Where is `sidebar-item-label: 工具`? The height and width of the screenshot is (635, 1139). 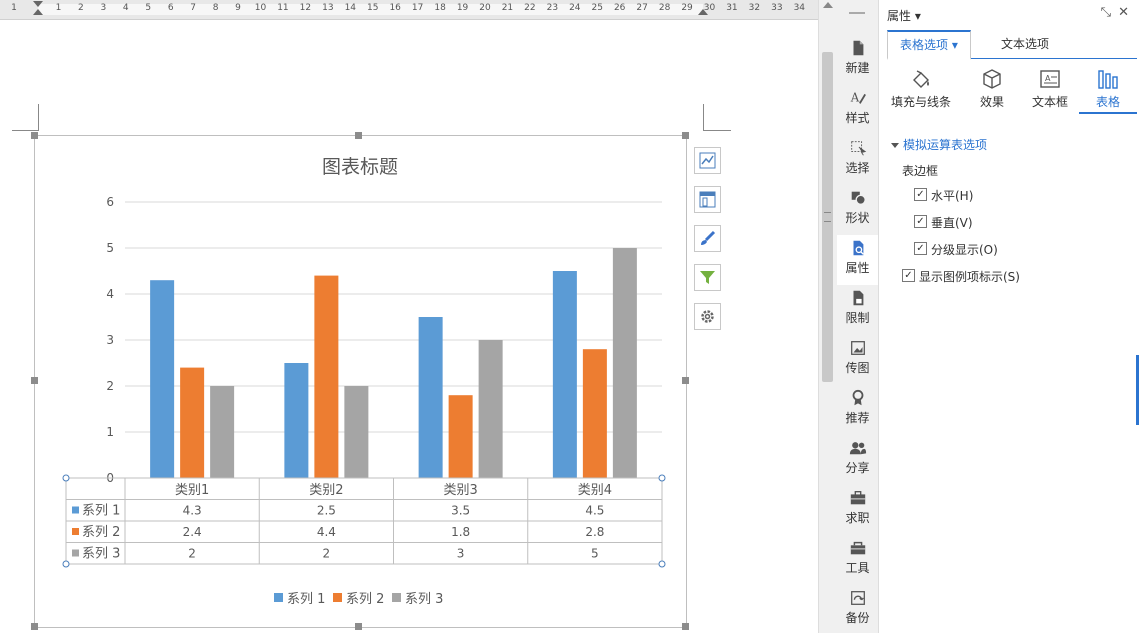 sidebar-item-label: 工具 is located at coordinates (857, 568).